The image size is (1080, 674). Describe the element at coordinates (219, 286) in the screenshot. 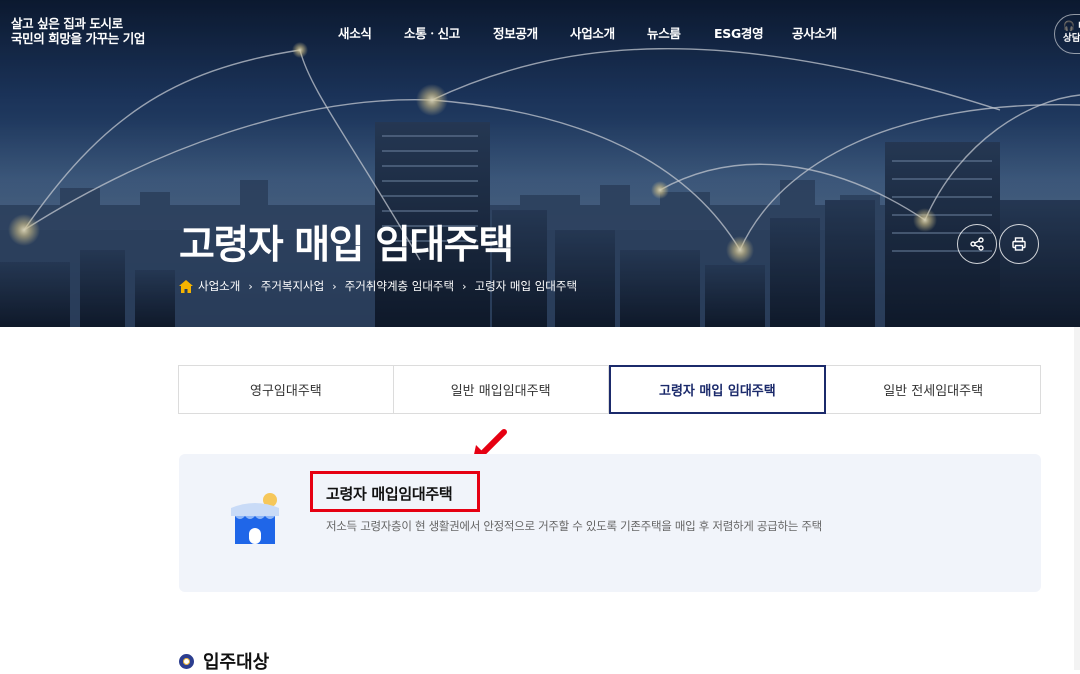

I see `breadcrumb-item-business: 사업소개` at that location.